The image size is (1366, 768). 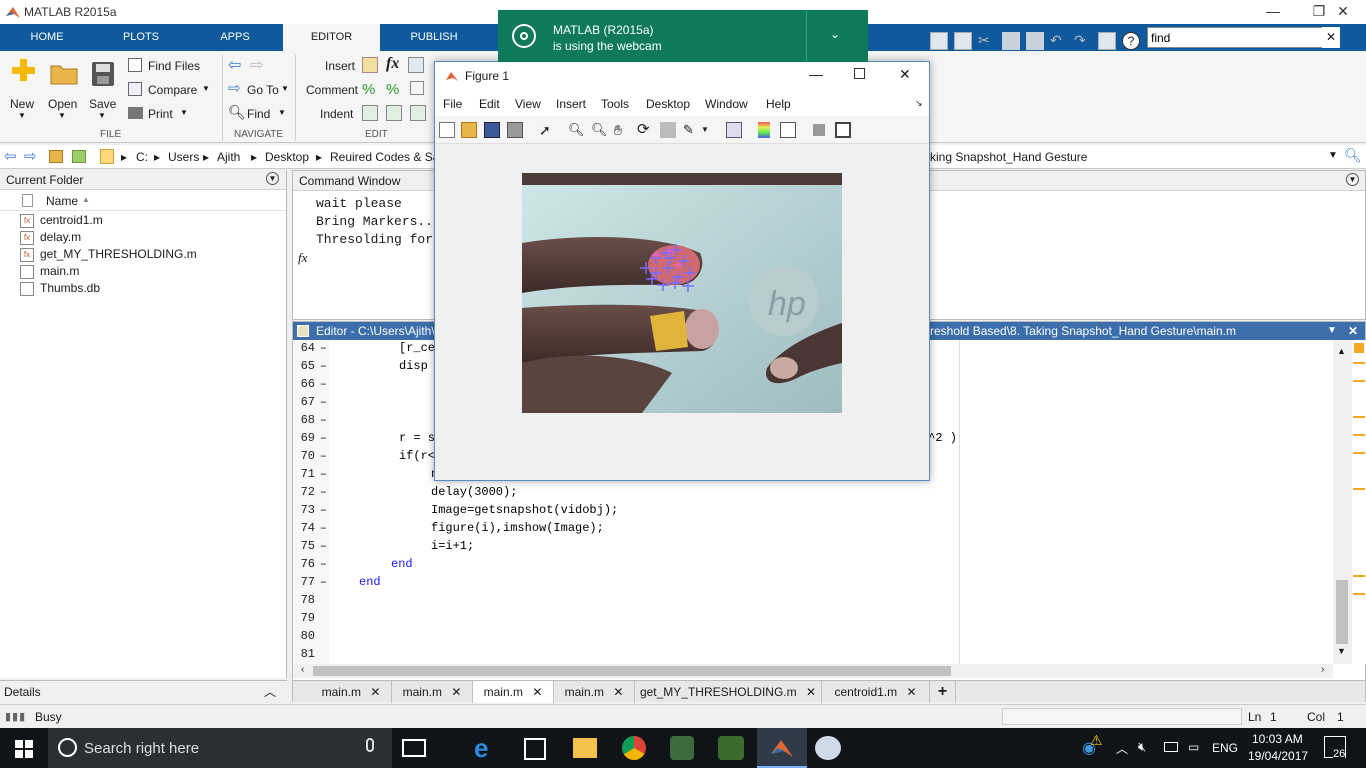 What do you see at coordinates (60, 288) in the screenshot?
I see `file-item: Thumbs.db` at bounding box center [60, 288].